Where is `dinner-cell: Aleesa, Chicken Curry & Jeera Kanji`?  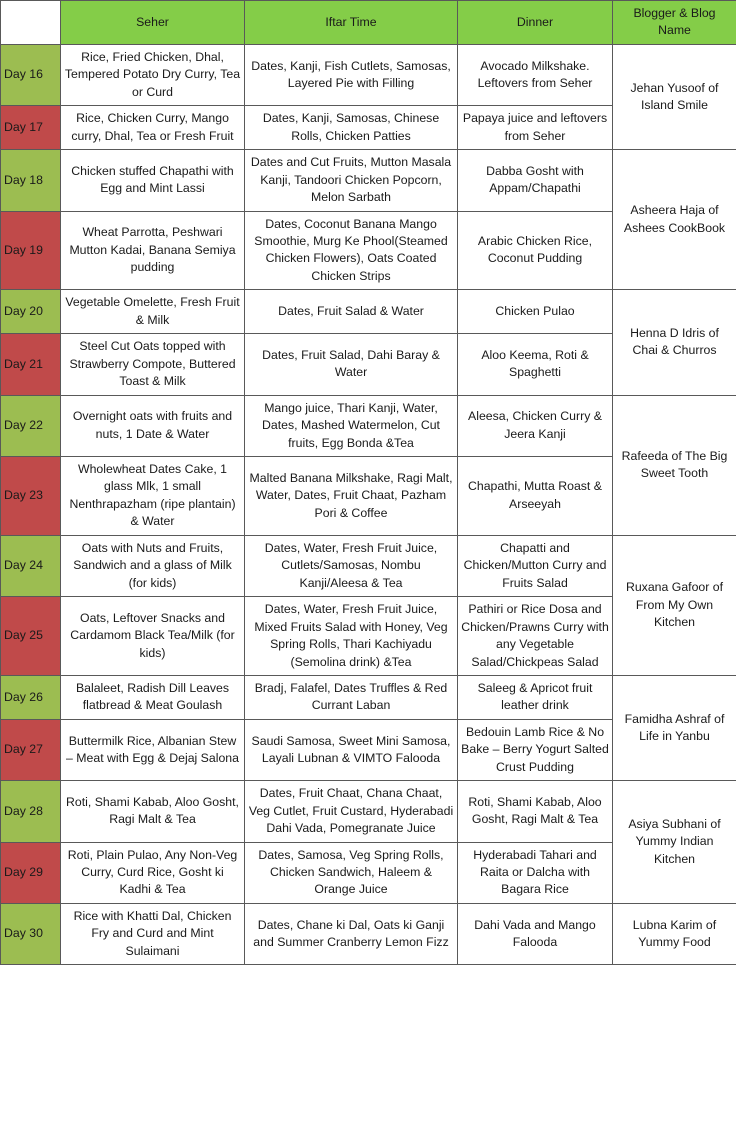 dinner-cell: Aleesa, Chicken Curry & Jeera Kanji is located at coordinates (535, 425).